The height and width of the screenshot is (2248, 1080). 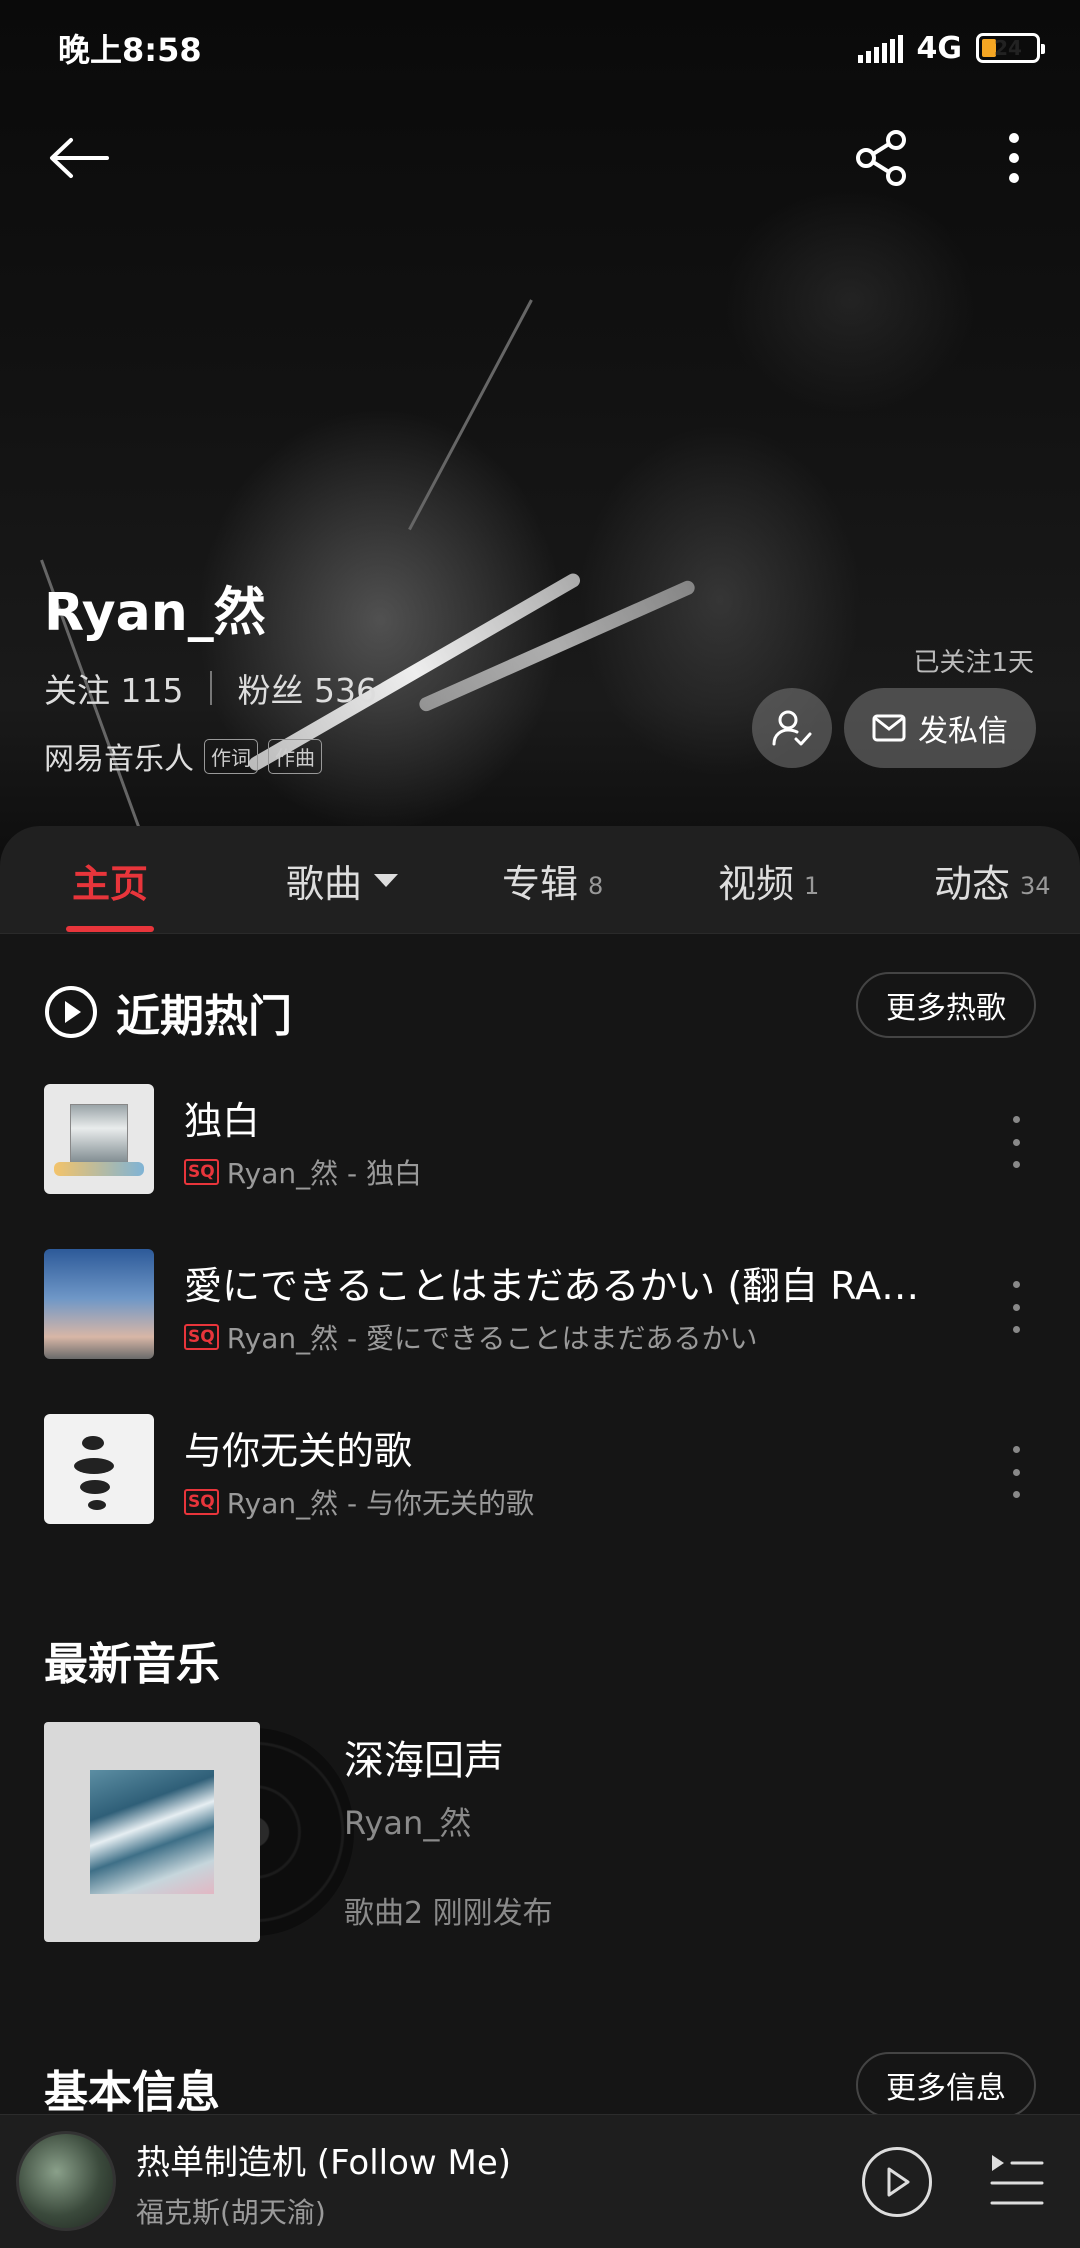 I want to click on status-time: 晚上8:58, so click(x=130, y=50).